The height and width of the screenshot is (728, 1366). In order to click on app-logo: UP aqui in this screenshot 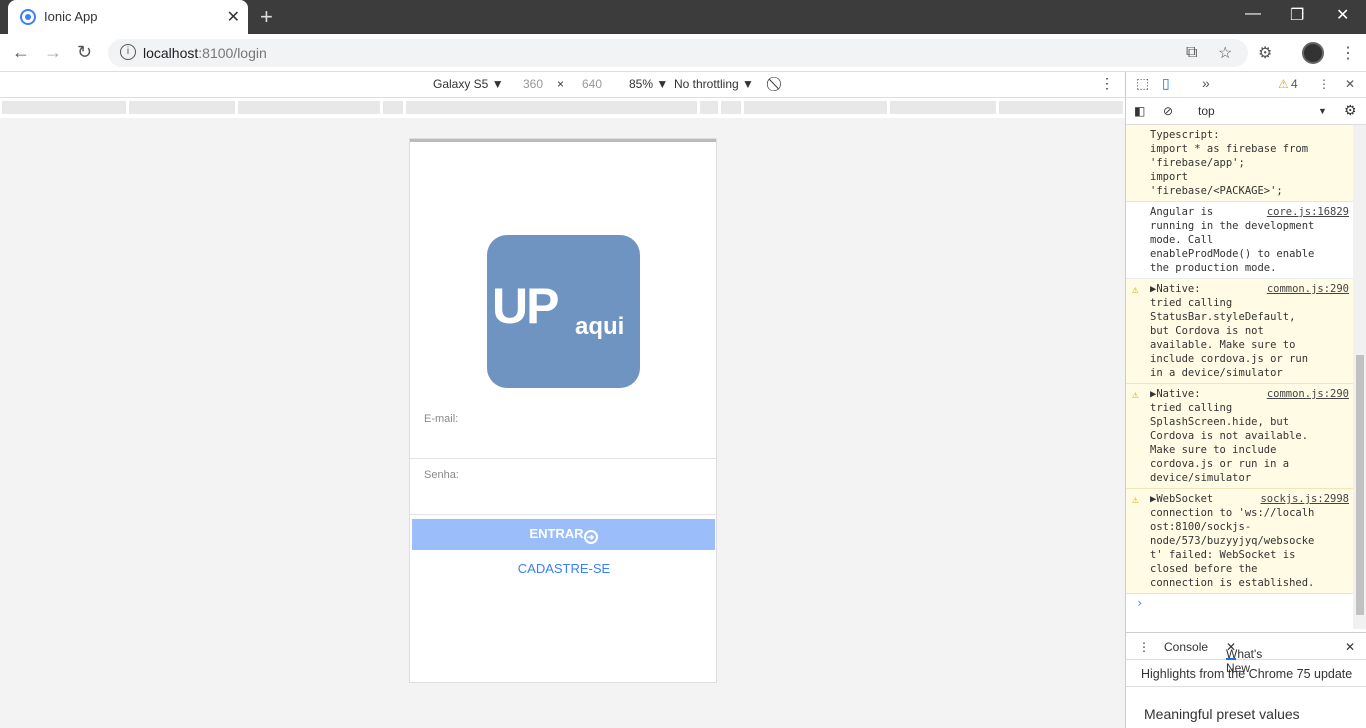, I will do `click(563, 311)`.